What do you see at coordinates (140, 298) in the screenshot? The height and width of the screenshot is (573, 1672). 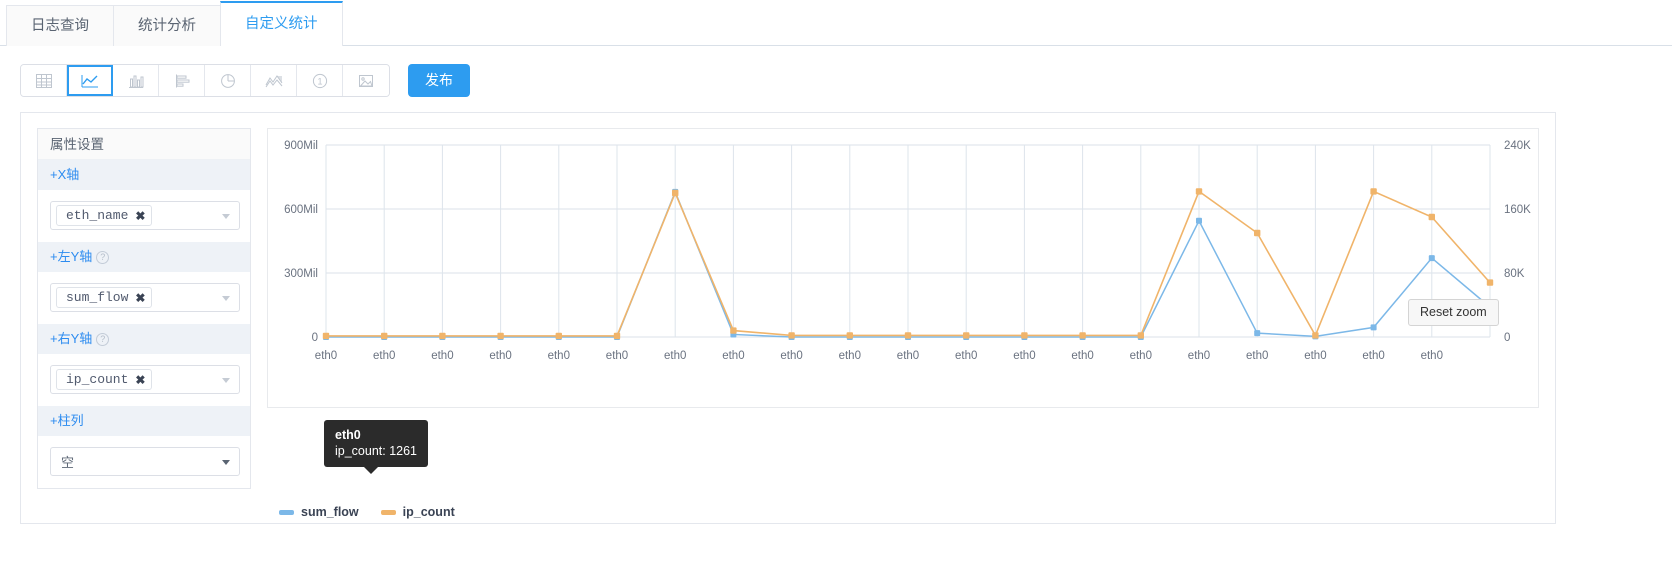 I see `left-y-axis-tag-remove-icon: ✖` at bounding box center [140, 298].